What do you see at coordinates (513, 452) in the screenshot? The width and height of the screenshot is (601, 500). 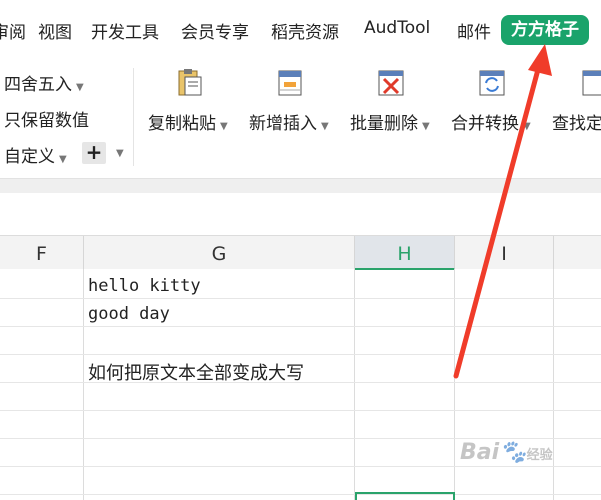 I see `paw-icon: 🐾` at bounding box center [513, 452].